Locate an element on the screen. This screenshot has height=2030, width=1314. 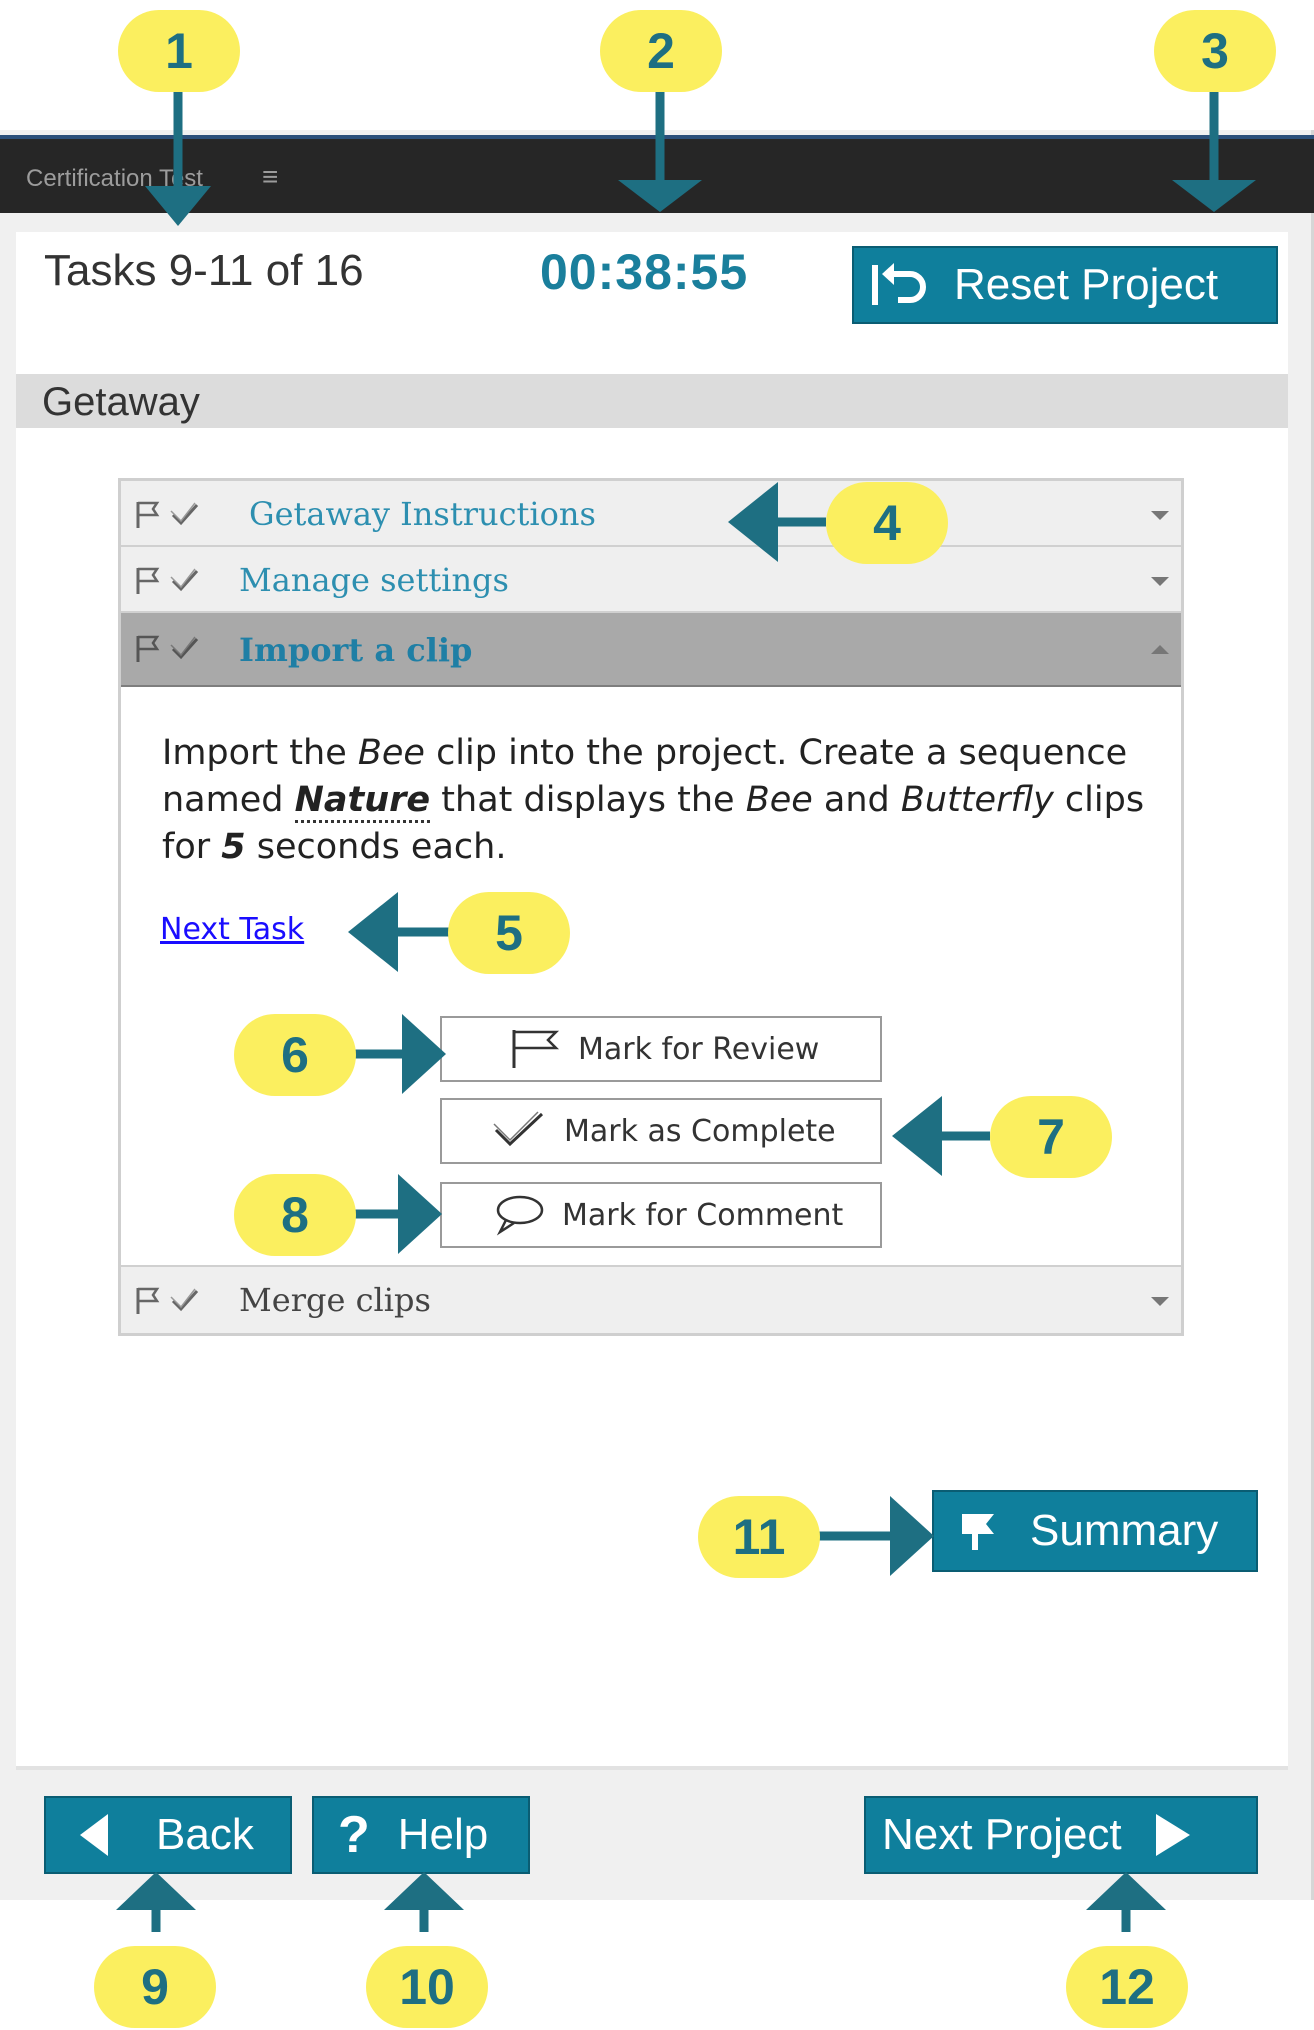
instr-butterfly: Butterfly is located at coordinates (977, 800).